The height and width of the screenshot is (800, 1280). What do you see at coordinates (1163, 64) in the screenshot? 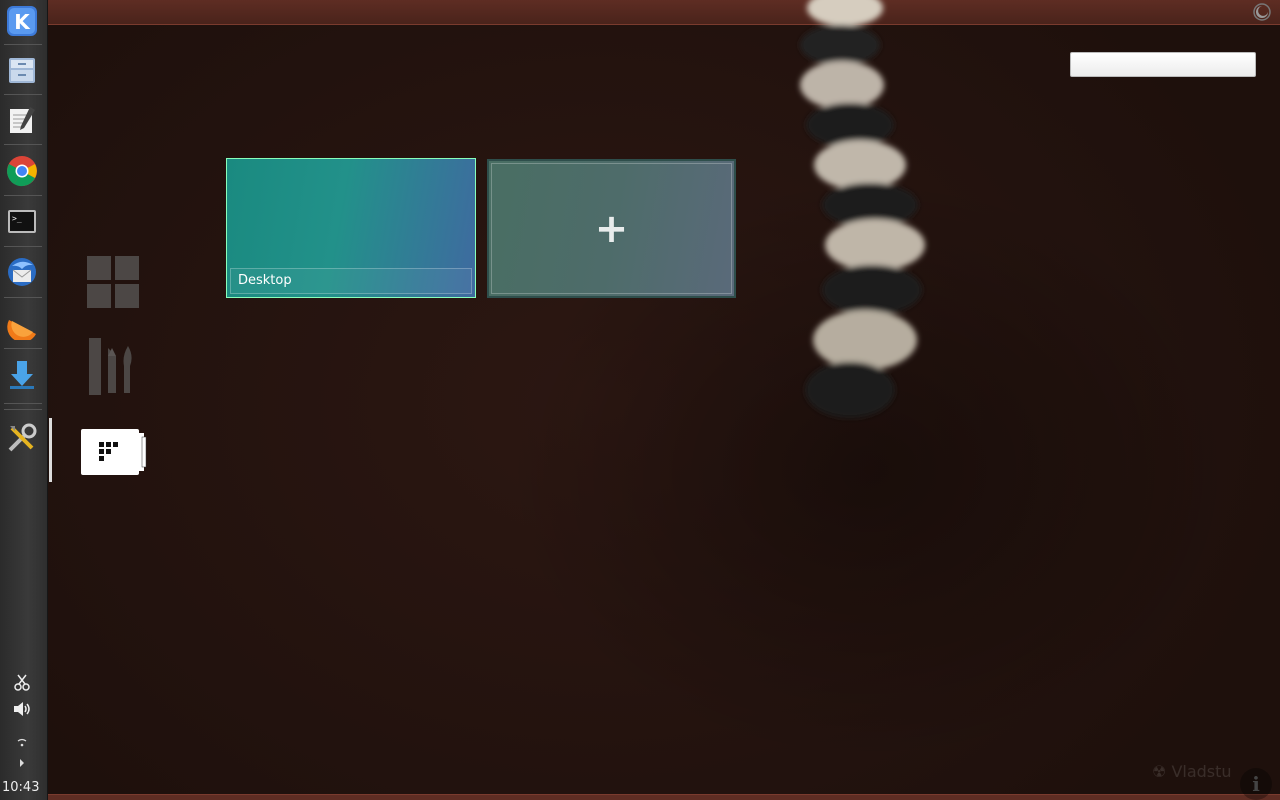
I see `search-input` at bounding box center [1163, 64].